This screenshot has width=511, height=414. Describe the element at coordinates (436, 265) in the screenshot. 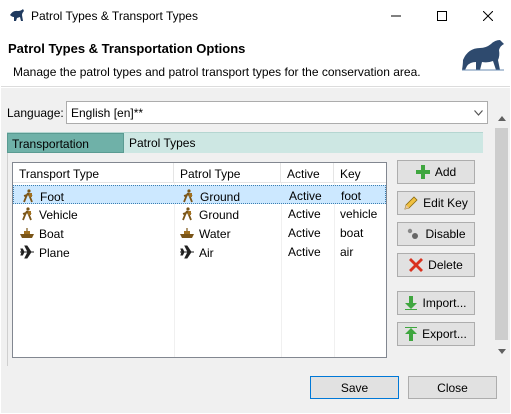

I see `delete-button: Delete` at that location.